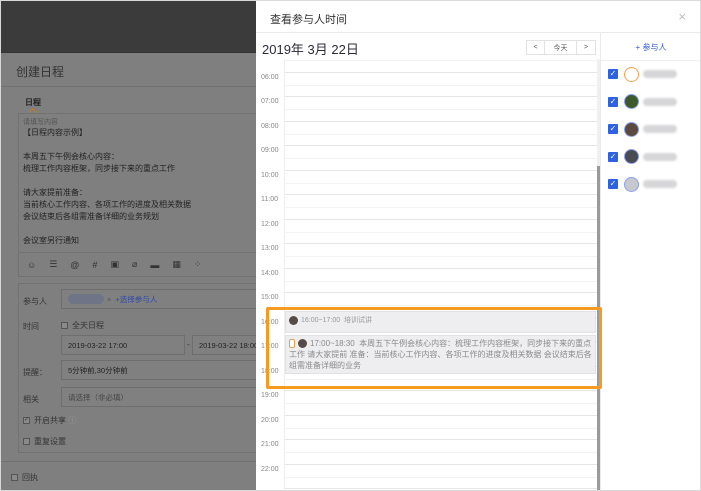  Describe the element at coordinates (426, 228) in the screenshot. I see `hour-row: 12:00` at that location.